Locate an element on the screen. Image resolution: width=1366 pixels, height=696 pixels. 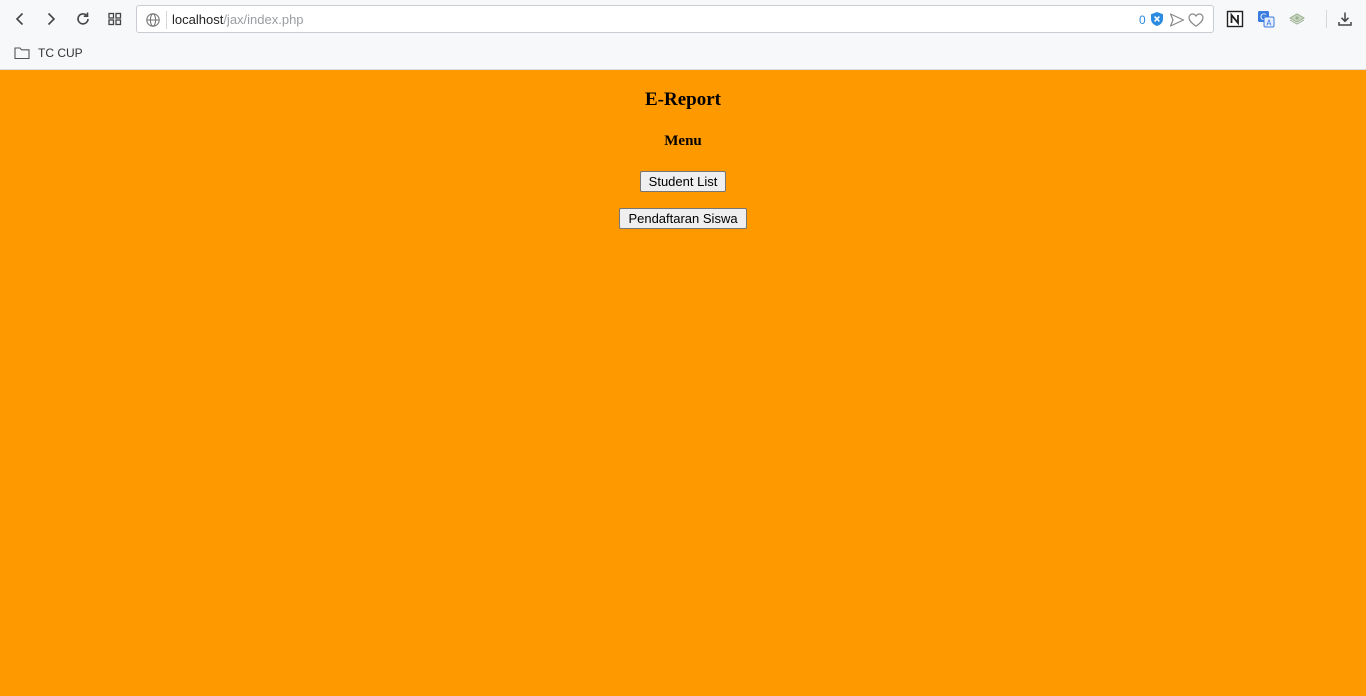
send-icon is located at coordinates (1177, 20).